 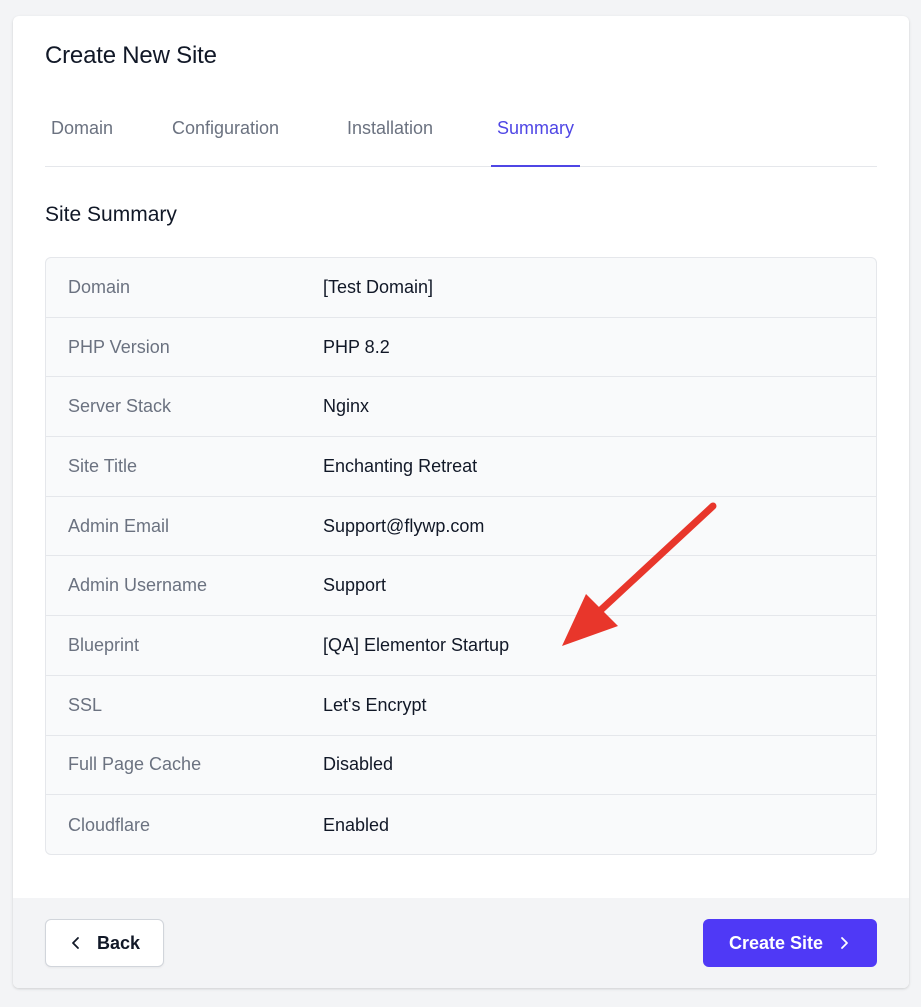 I want to click on row-value: Support@flywp.com, so click(x=404, y=525).